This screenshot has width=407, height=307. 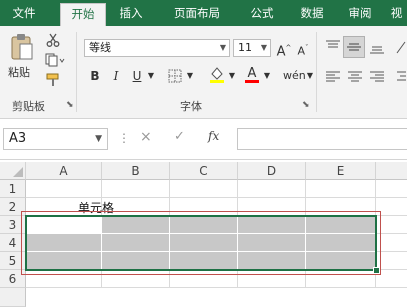 I want to click on cell-a1, so click(x=64, y=189).